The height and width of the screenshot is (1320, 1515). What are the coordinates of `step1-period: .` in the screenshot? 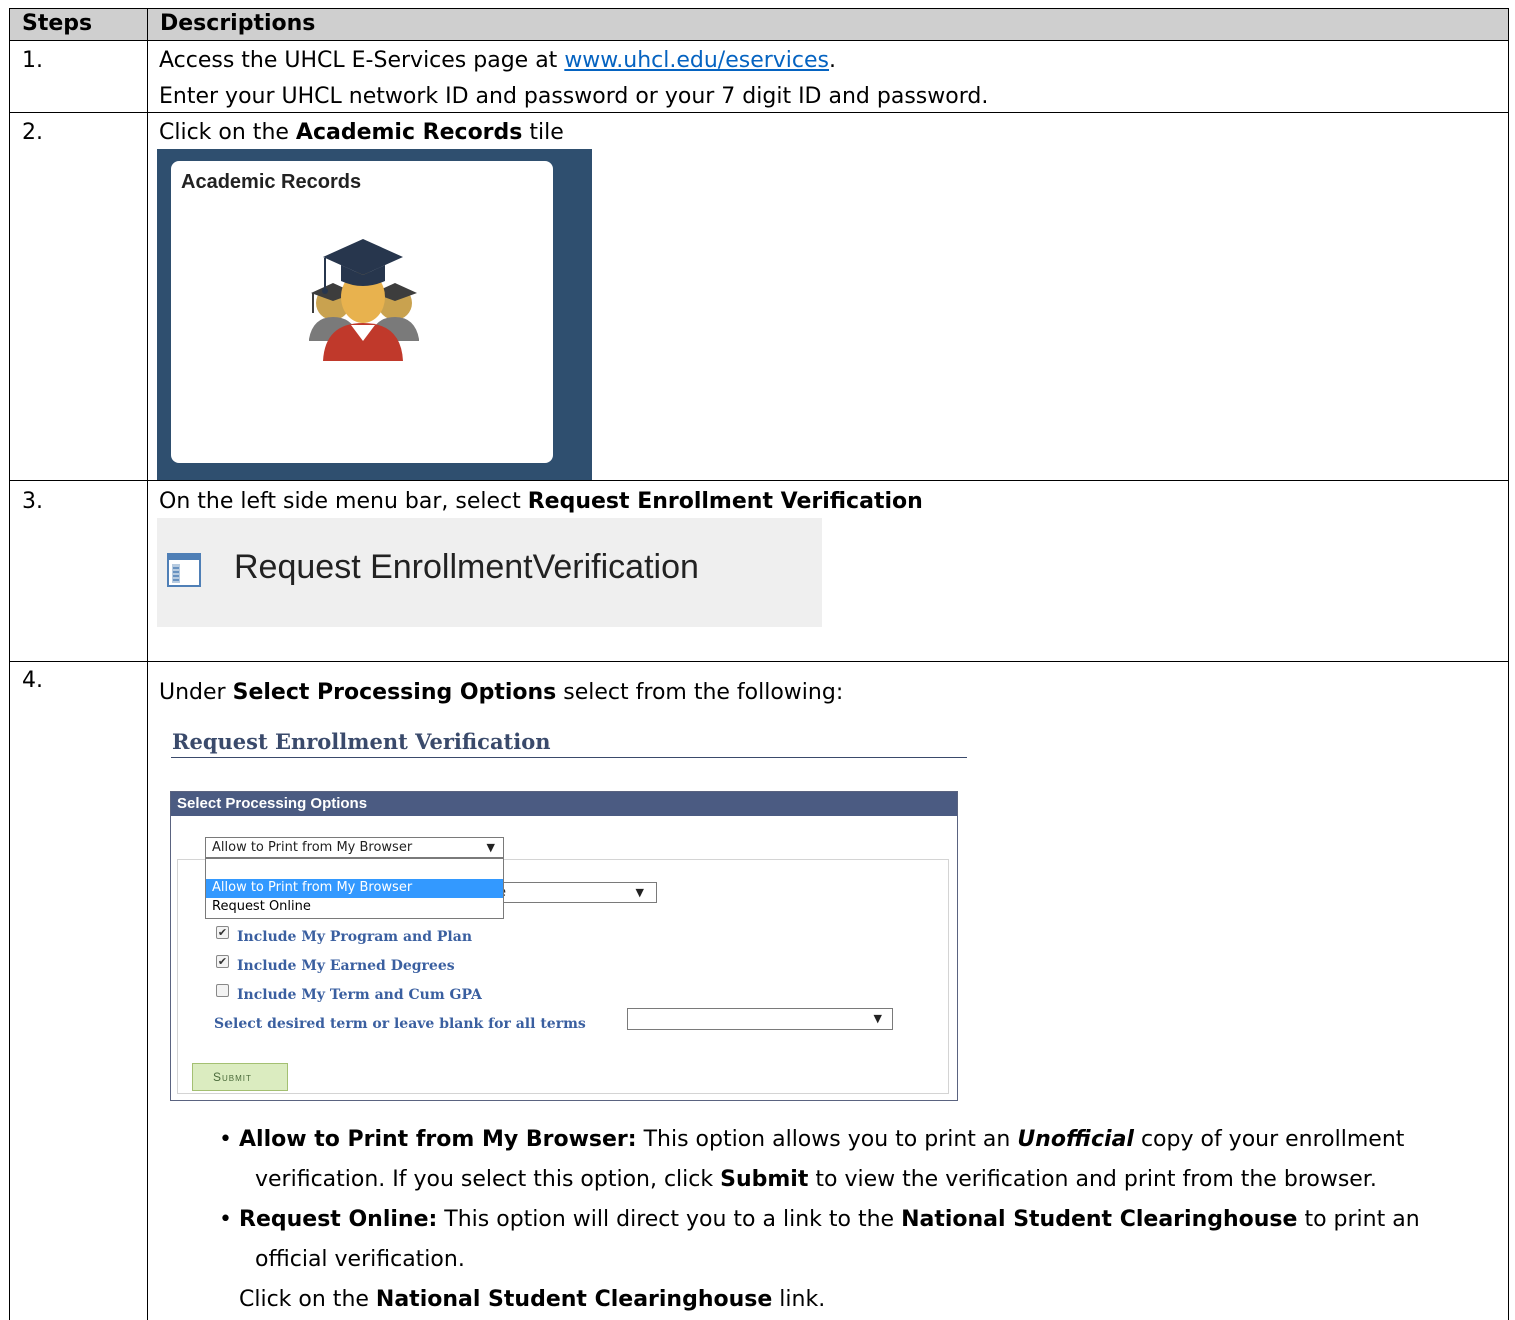 It's located at (833, 60).